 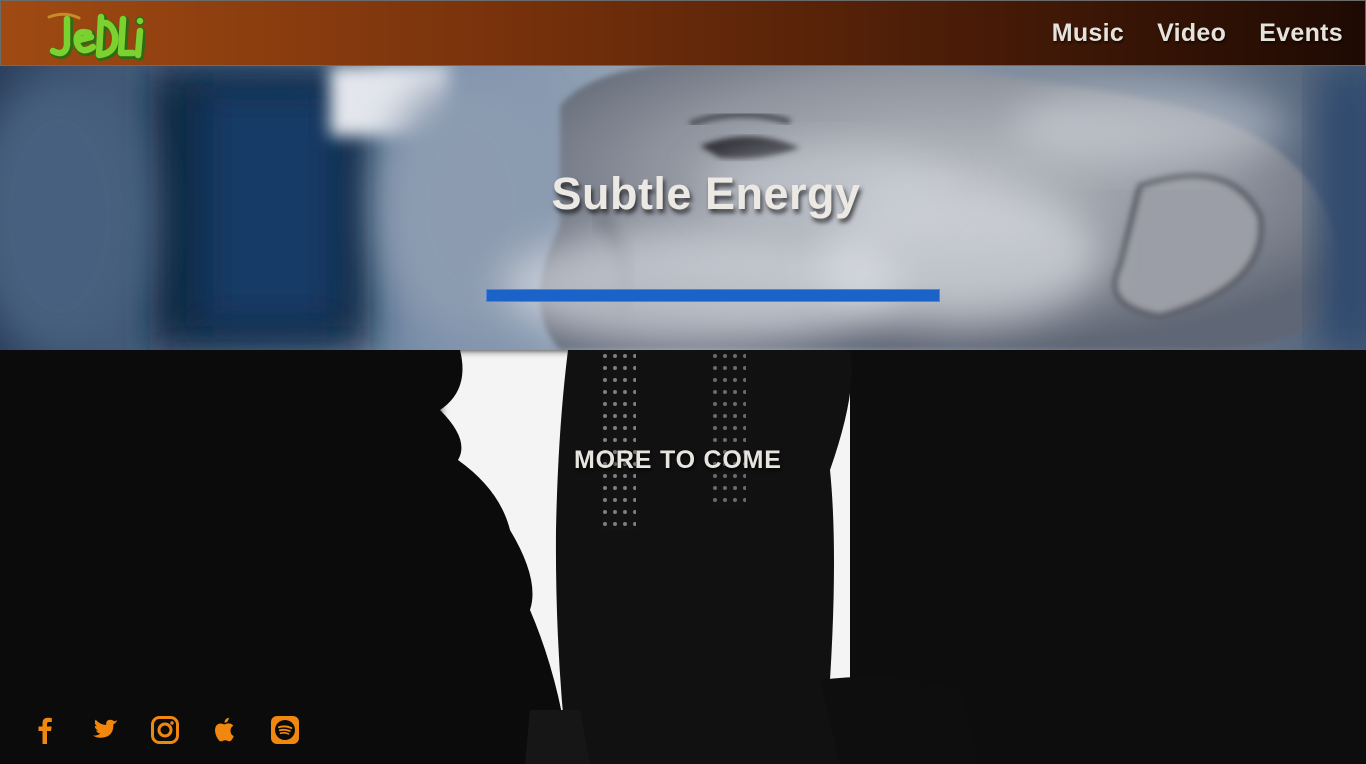 I want to click on hero-title: Subtle Energy, so click(x=706, y=193).